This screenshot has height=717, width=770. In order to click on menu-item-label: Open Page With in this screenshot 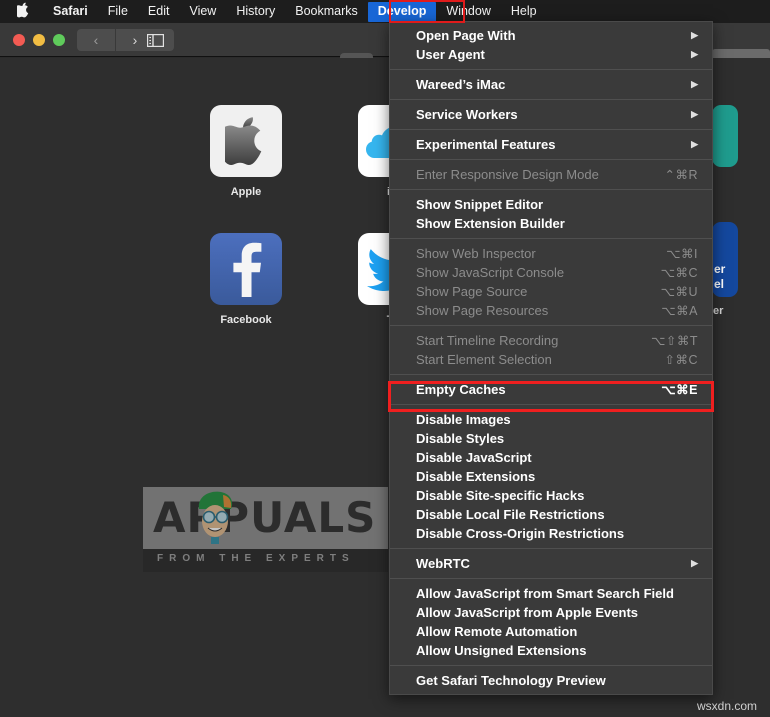, I will do `click(466, 35)`.